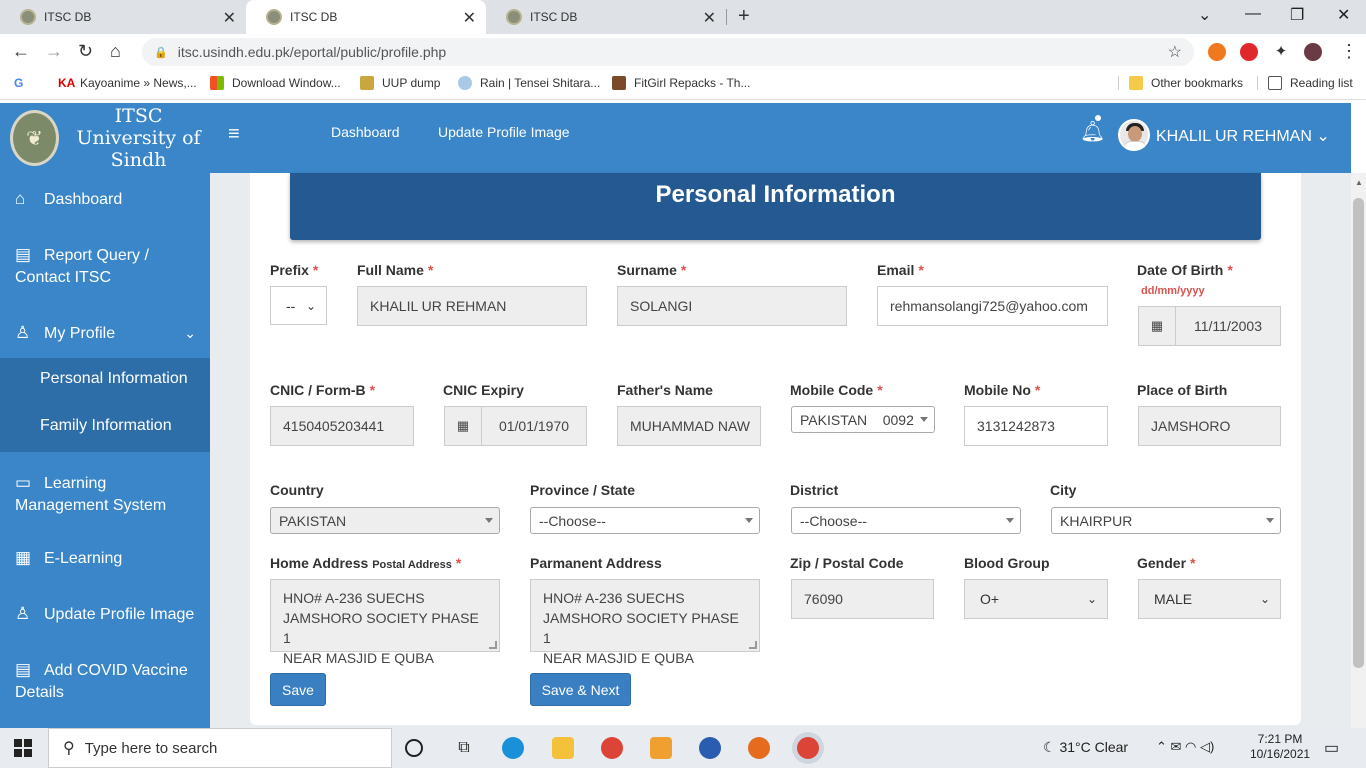  Describe the element at coordinates (105, 333) in the screenshot. I see `sidebar-item-my-profile: ♙ My Profile ⌄` at that location.